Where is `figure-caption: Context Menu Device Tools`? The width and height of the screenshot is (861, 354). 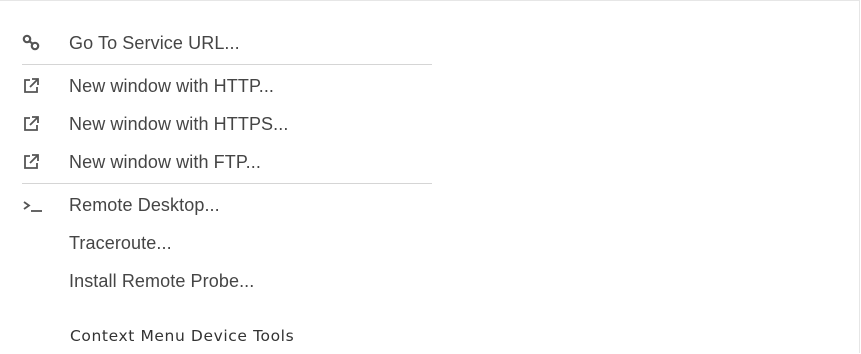
figure-caption: Context Menu Device Tools is located at coordinates (182, 336).